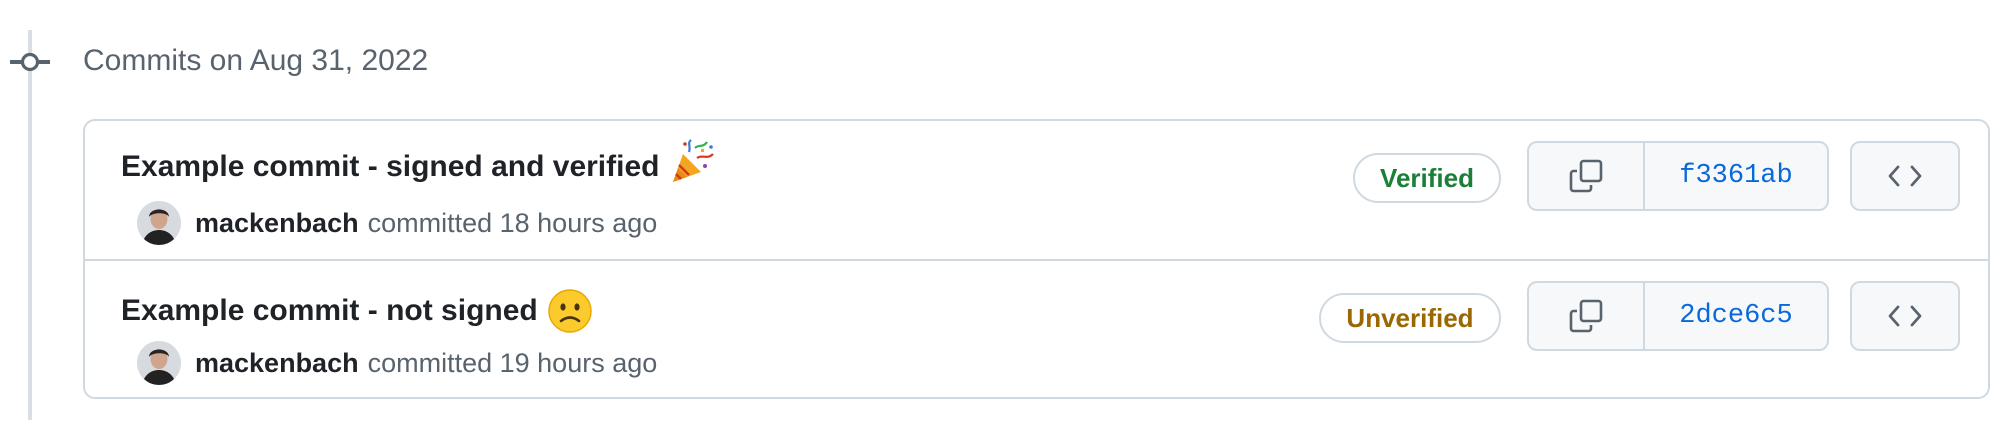 The height and width of the screenshot is (434, 2014). I want to click on git-commit-icon, so click(30, 62).